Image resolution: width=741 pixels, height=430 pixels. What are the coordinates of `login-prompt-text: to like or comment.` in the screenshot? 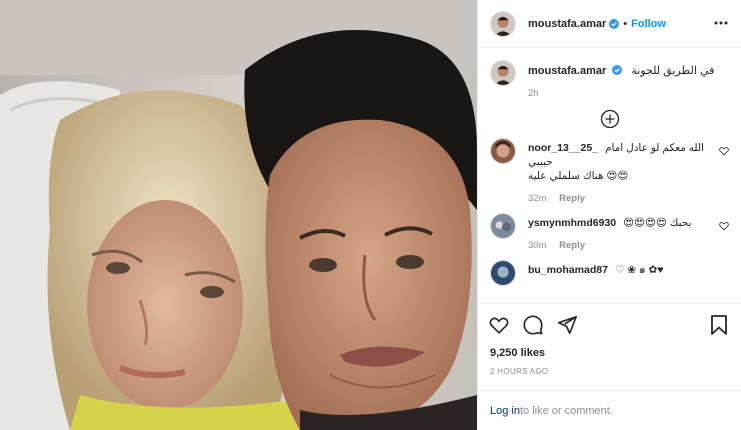 It's located at (566, 410).